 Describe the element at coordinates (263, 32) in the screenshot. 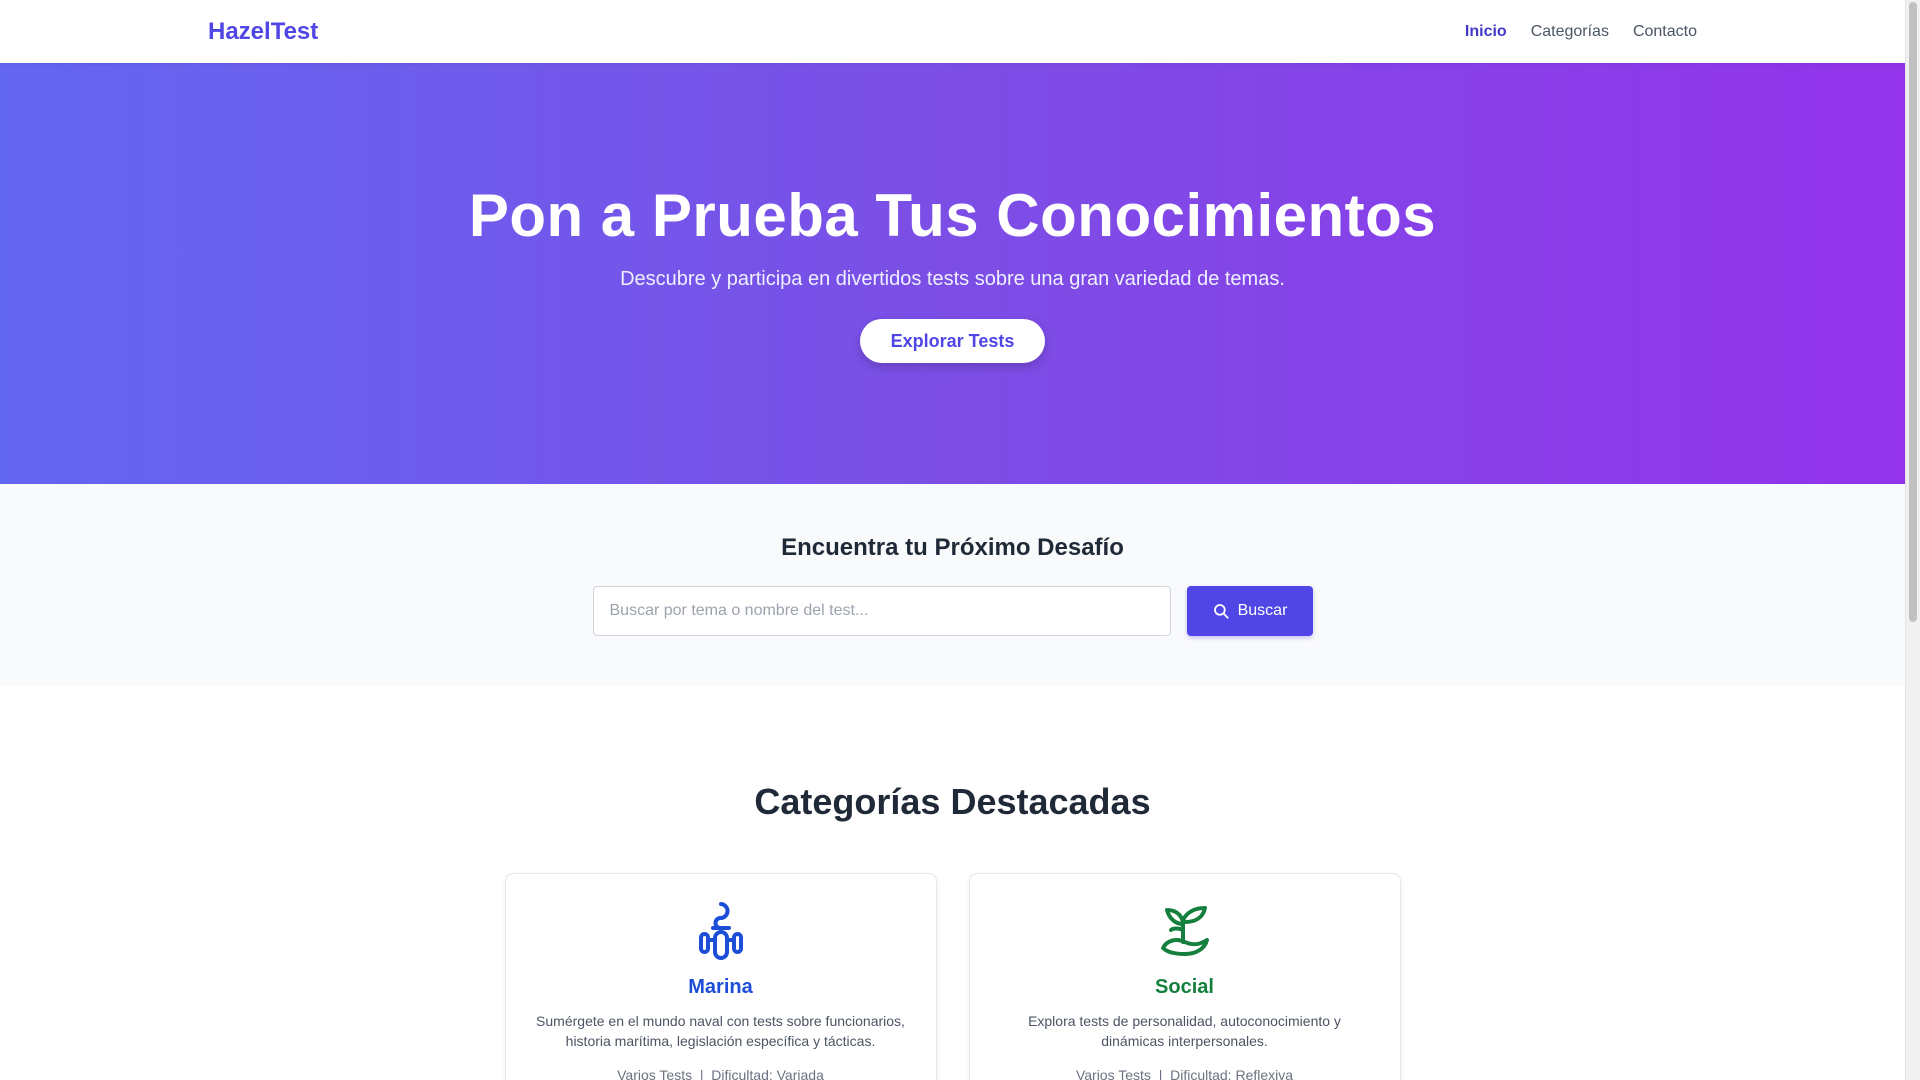

I see `brand-logo: HazelTest` at that location.